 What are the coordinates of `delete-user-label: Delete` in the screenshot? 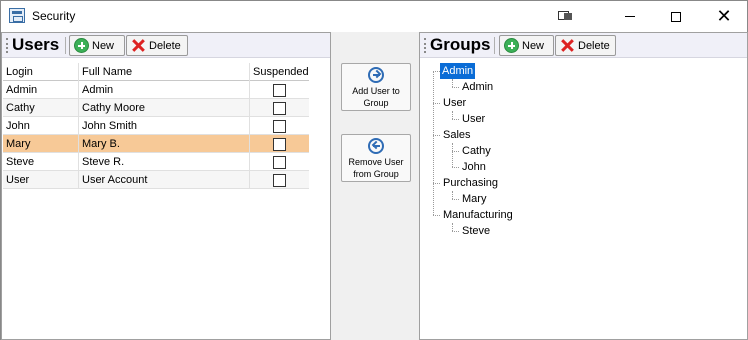 It's located at (165, 45).